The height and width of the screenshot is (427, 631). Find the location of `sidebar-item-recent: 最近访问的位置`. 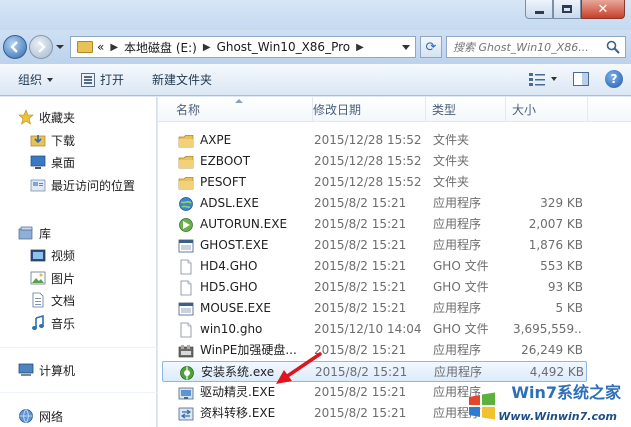

sidebar-item-recent: 最近访问的位置 is located at coordinates (82, 185).